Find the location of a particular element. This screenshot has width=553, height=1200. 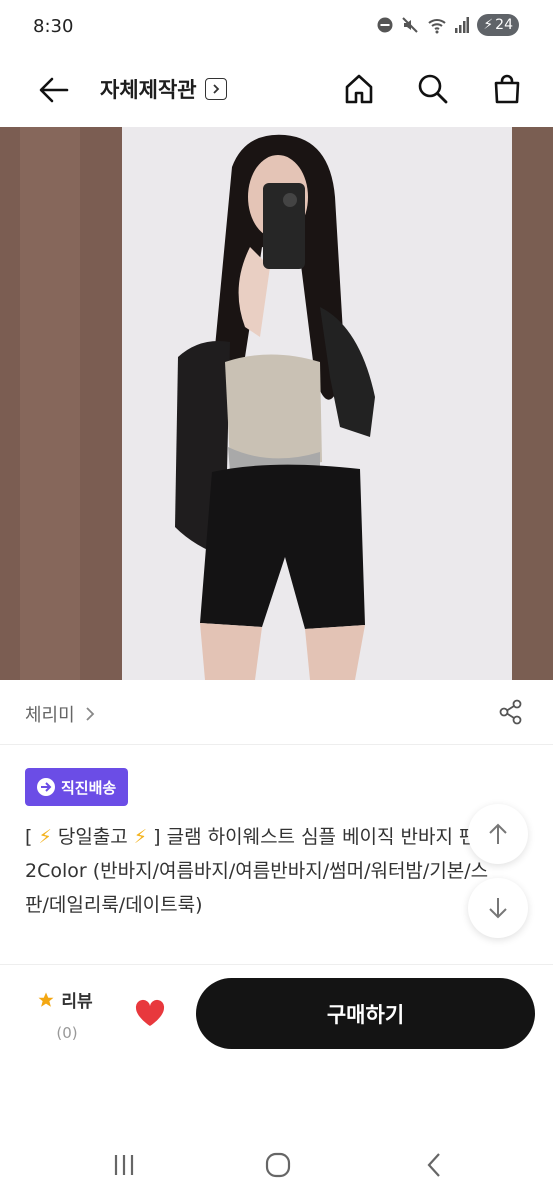

purchase-bar: 리뷰 (0) 구매하기 is located at coordinates (276, 1009).